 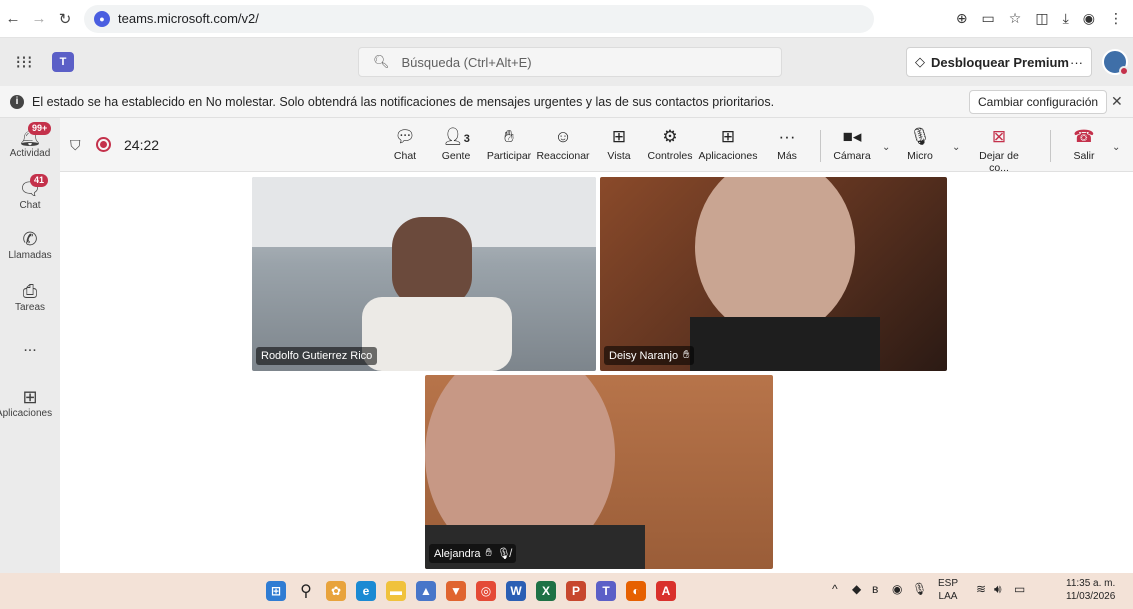 I want to click on camera-label: Cámara, so click(x=852, y=156).